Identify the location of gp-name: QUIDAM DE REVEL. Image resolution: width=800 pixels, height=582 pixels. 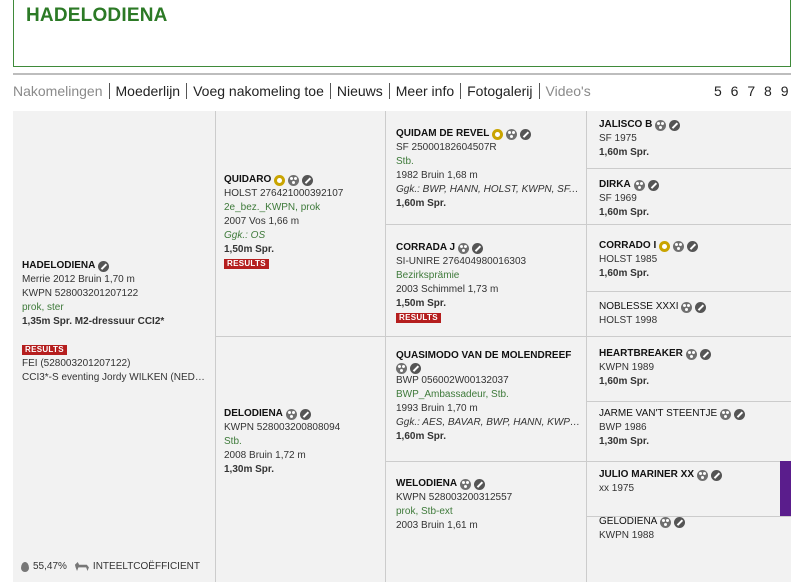
(442, 134).